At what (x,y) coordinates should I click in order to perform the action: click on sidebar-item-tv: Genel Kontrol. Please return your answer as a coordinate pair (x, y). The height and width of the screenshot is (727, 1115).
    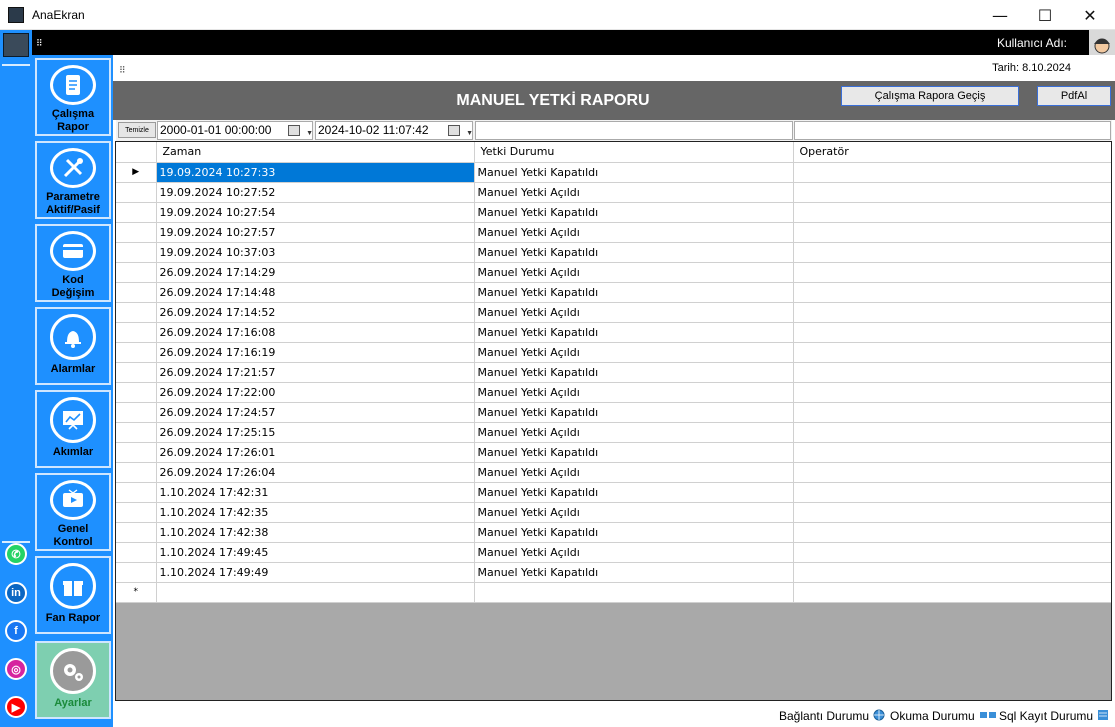
    Looking at the image, I should click on (73, 512).